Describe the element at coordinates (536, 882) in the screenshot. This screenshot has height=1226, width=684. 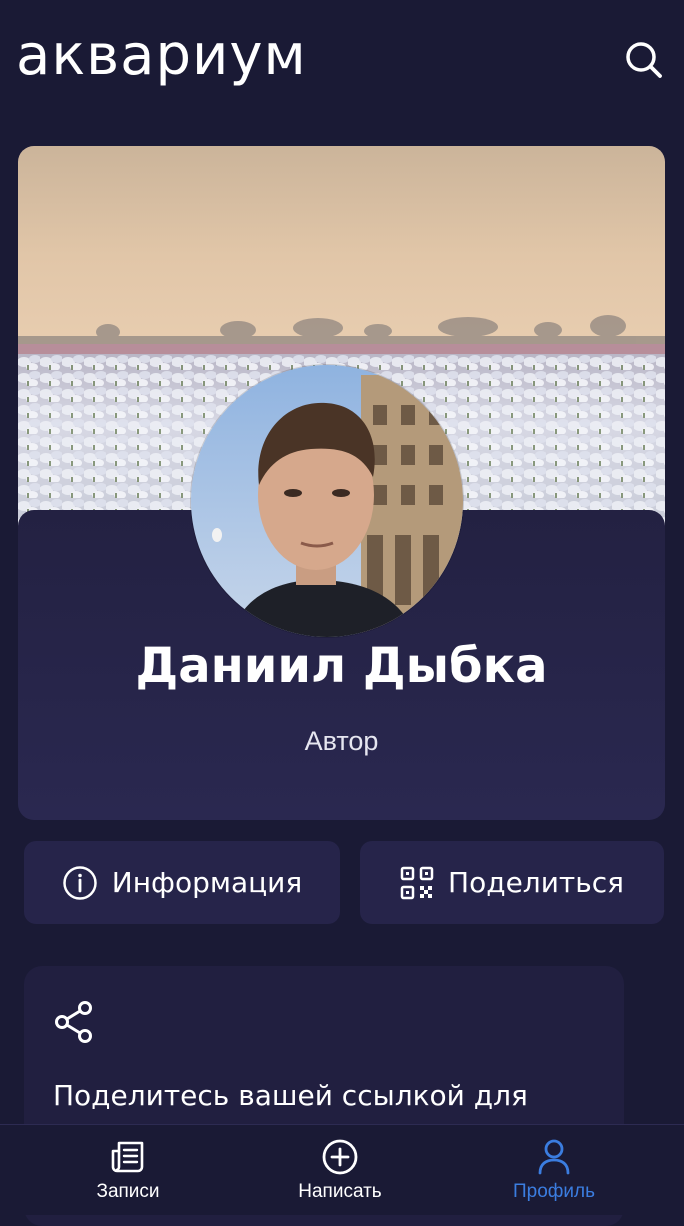
I see `share-button-label: Поделиться` at that location.